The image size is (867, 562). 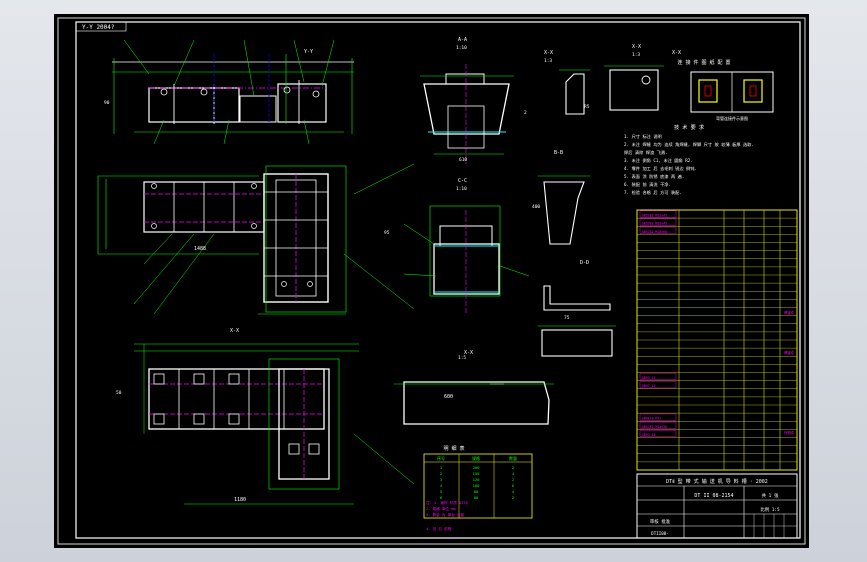 I want to click on spec-header: 序号, so click(x=441, y=458).